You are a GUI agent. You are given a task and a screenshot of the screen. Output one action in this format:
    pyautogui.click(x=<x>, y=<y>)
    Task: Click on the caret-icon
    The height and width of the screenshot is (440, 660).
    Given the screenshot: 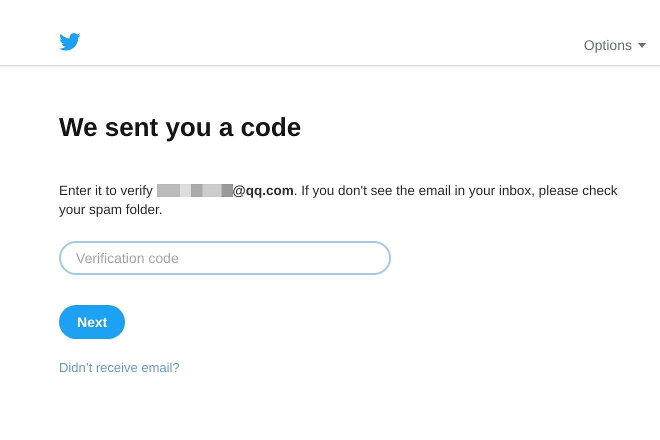 What is the action you would take?
    pyautogui.click(x=642, y=45)
    